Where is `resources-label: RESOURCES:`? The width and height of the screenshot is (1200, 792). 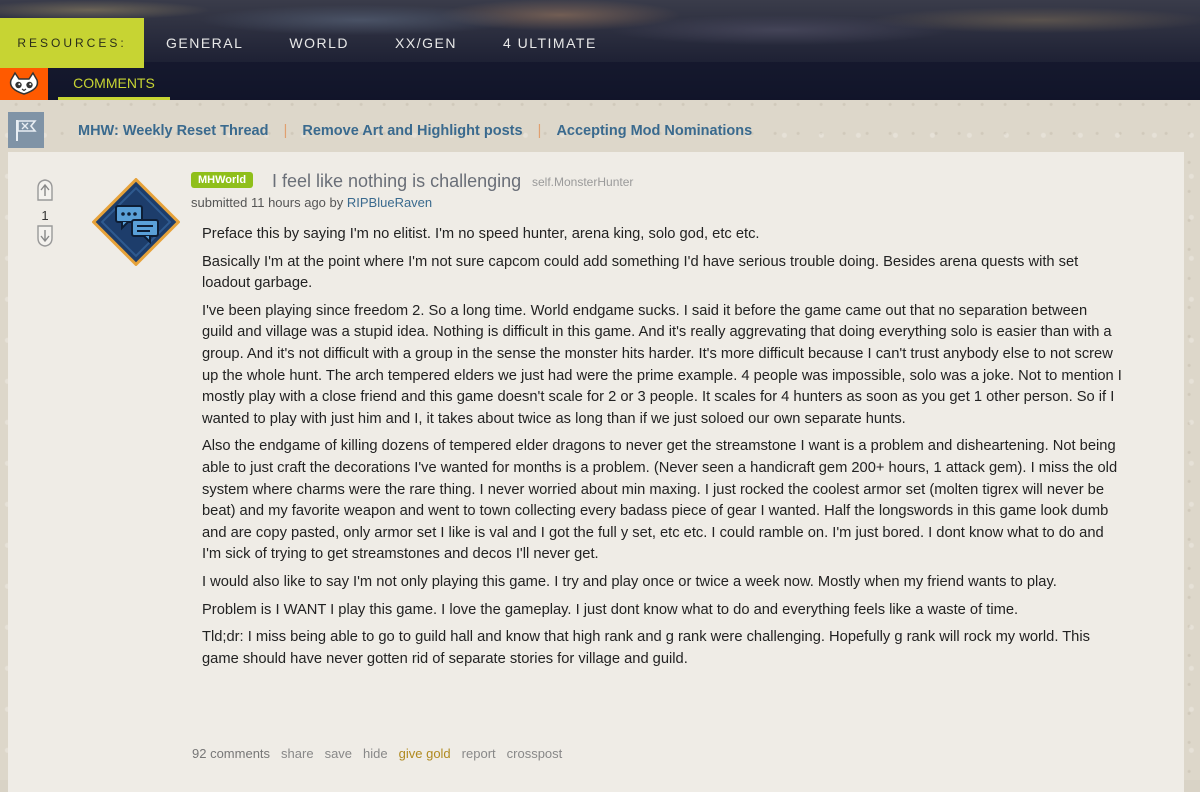
resources-label: RESOURCES: is located at coordinates (72, 43).